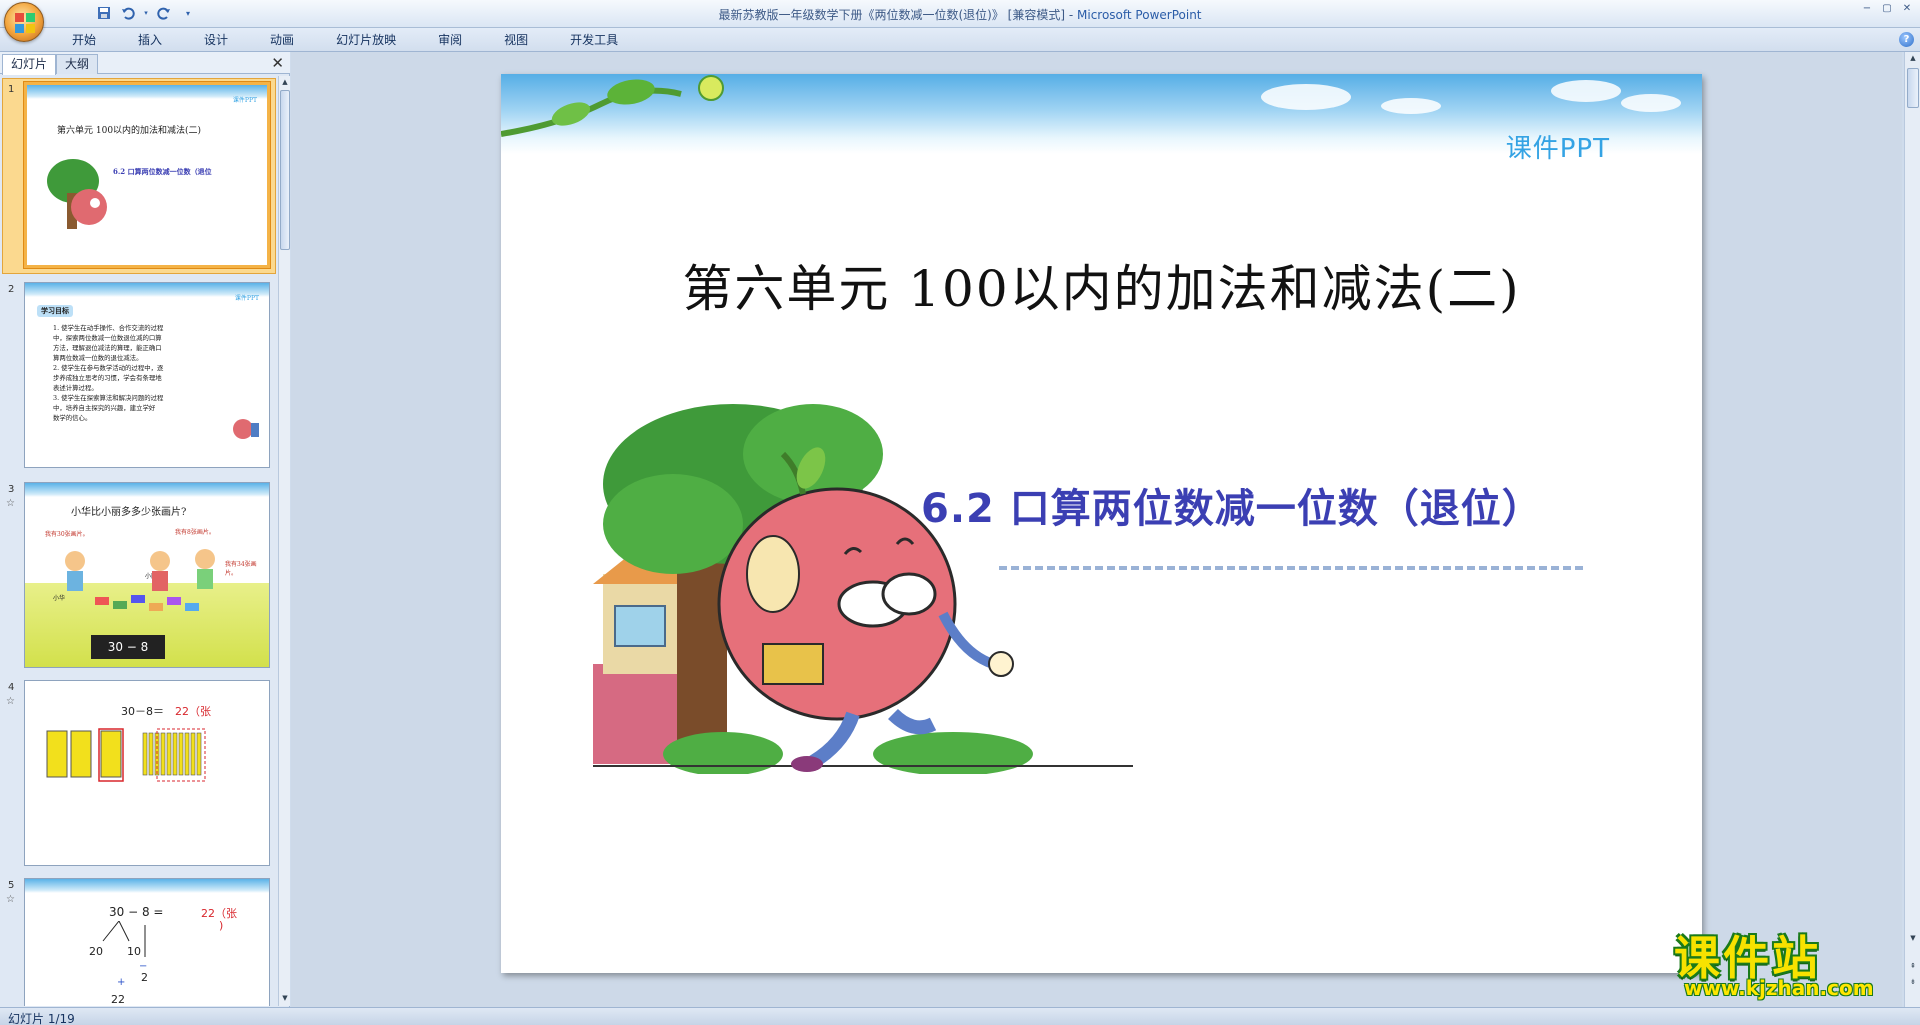 The width and height of the screenshot is (1920, 1025). I want to click on tab-outline: 大纲, so click(77, 64).